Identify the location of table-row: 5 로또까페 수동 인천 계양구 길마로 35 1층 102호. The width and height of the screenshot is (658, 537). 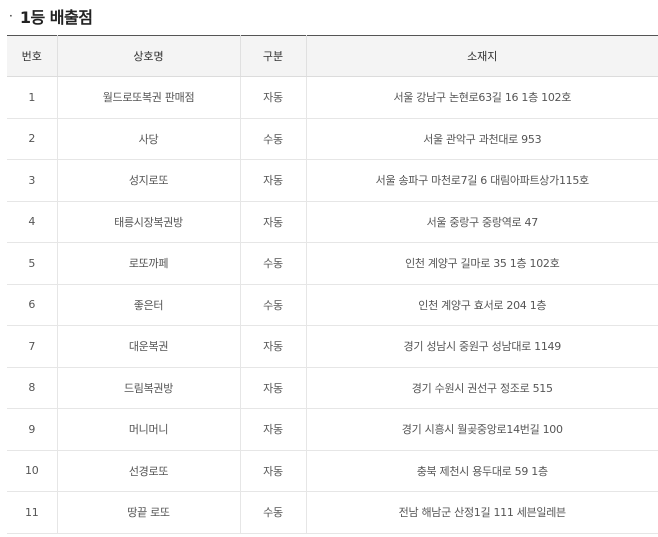
(332, 263).